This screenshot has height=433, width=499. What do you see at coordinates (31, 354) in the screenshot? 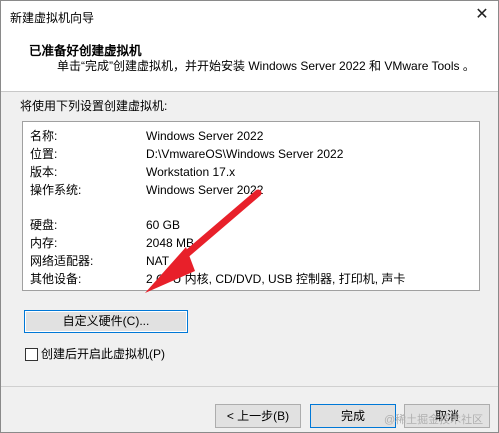
I see `power-on-checkbox` at bounding box center [31, 354].